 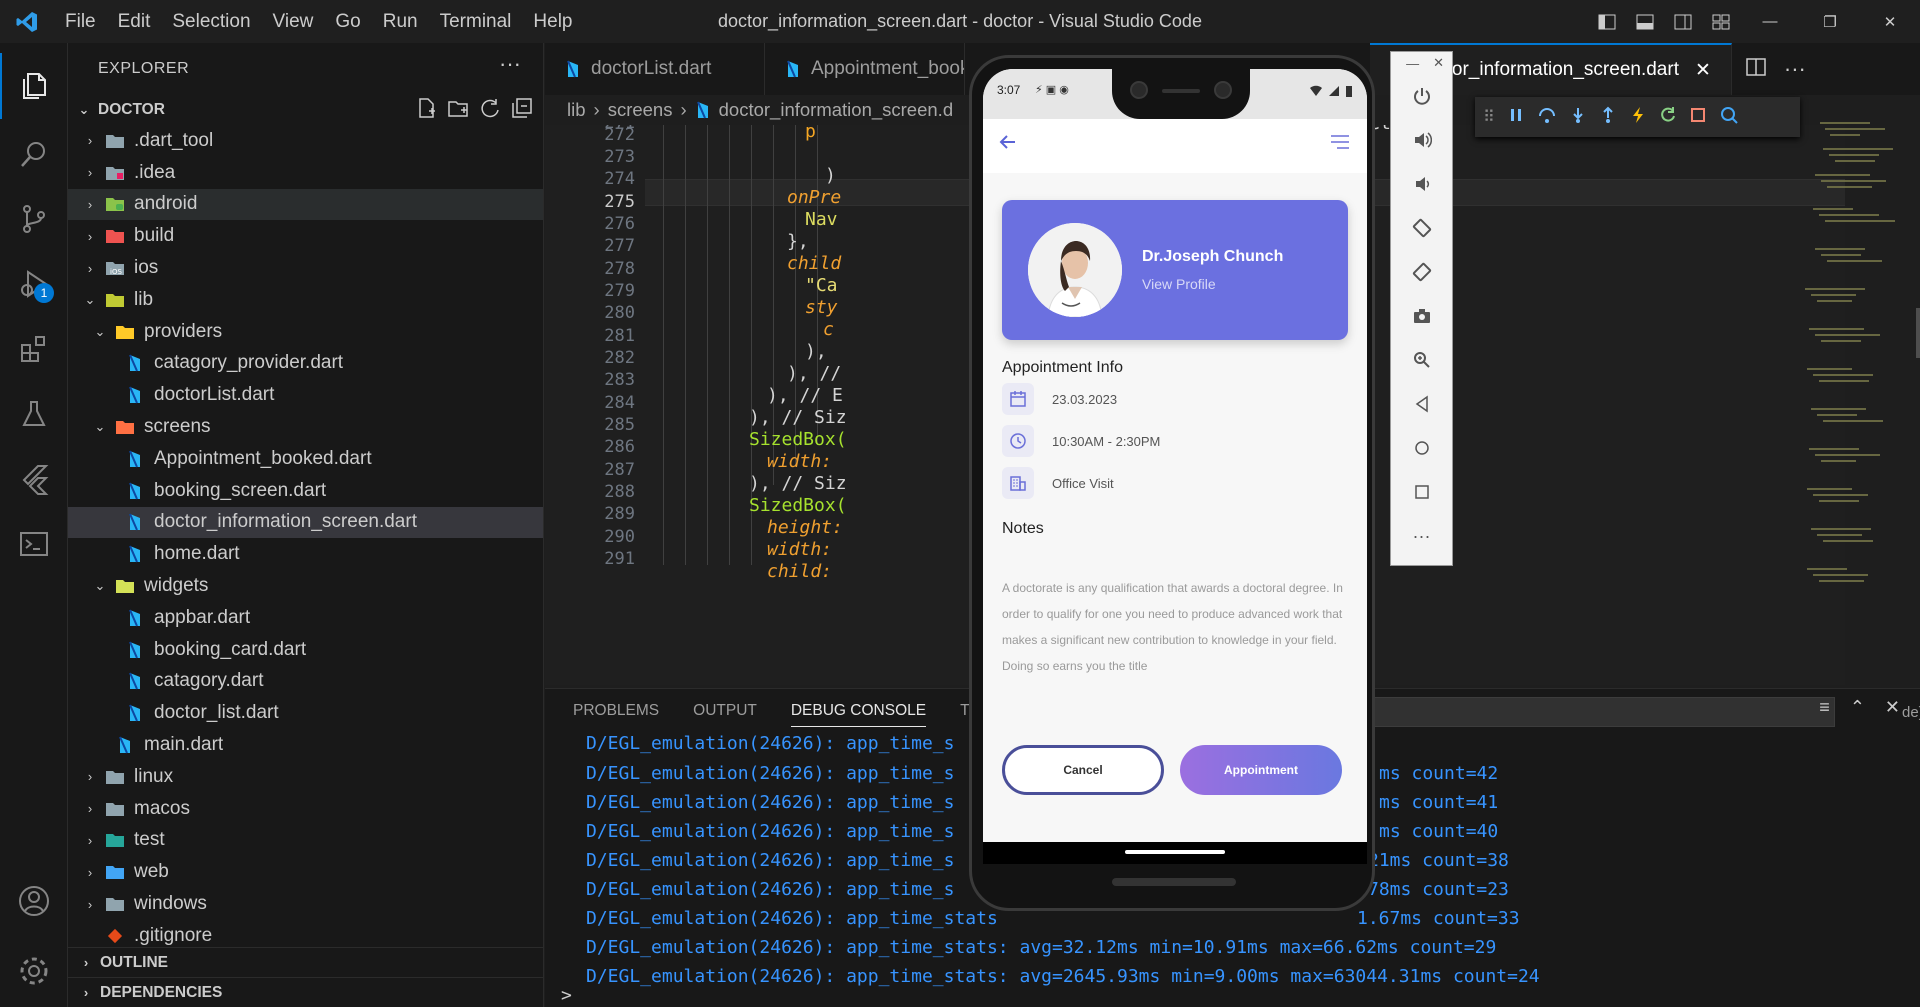 I want to click on search-icon, so click(x=34, y=154).